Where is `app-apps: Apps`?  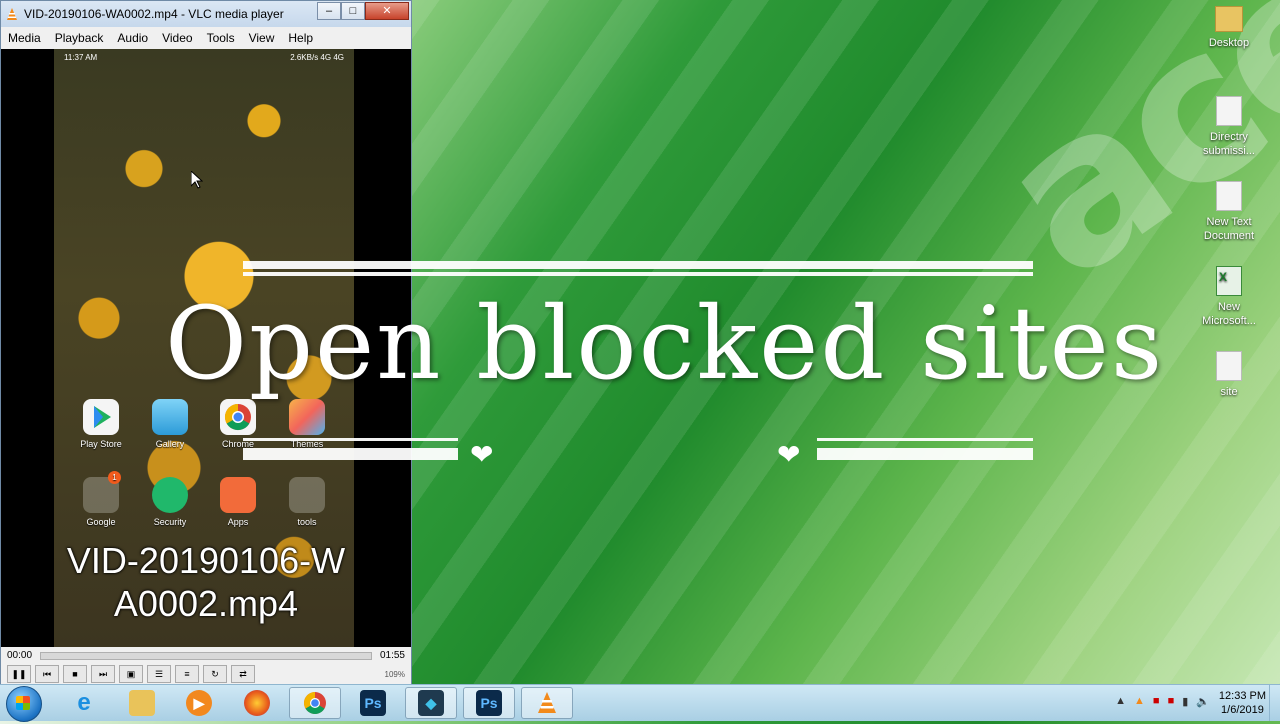 app-apps: Apps is located at coordinates (238, 502).